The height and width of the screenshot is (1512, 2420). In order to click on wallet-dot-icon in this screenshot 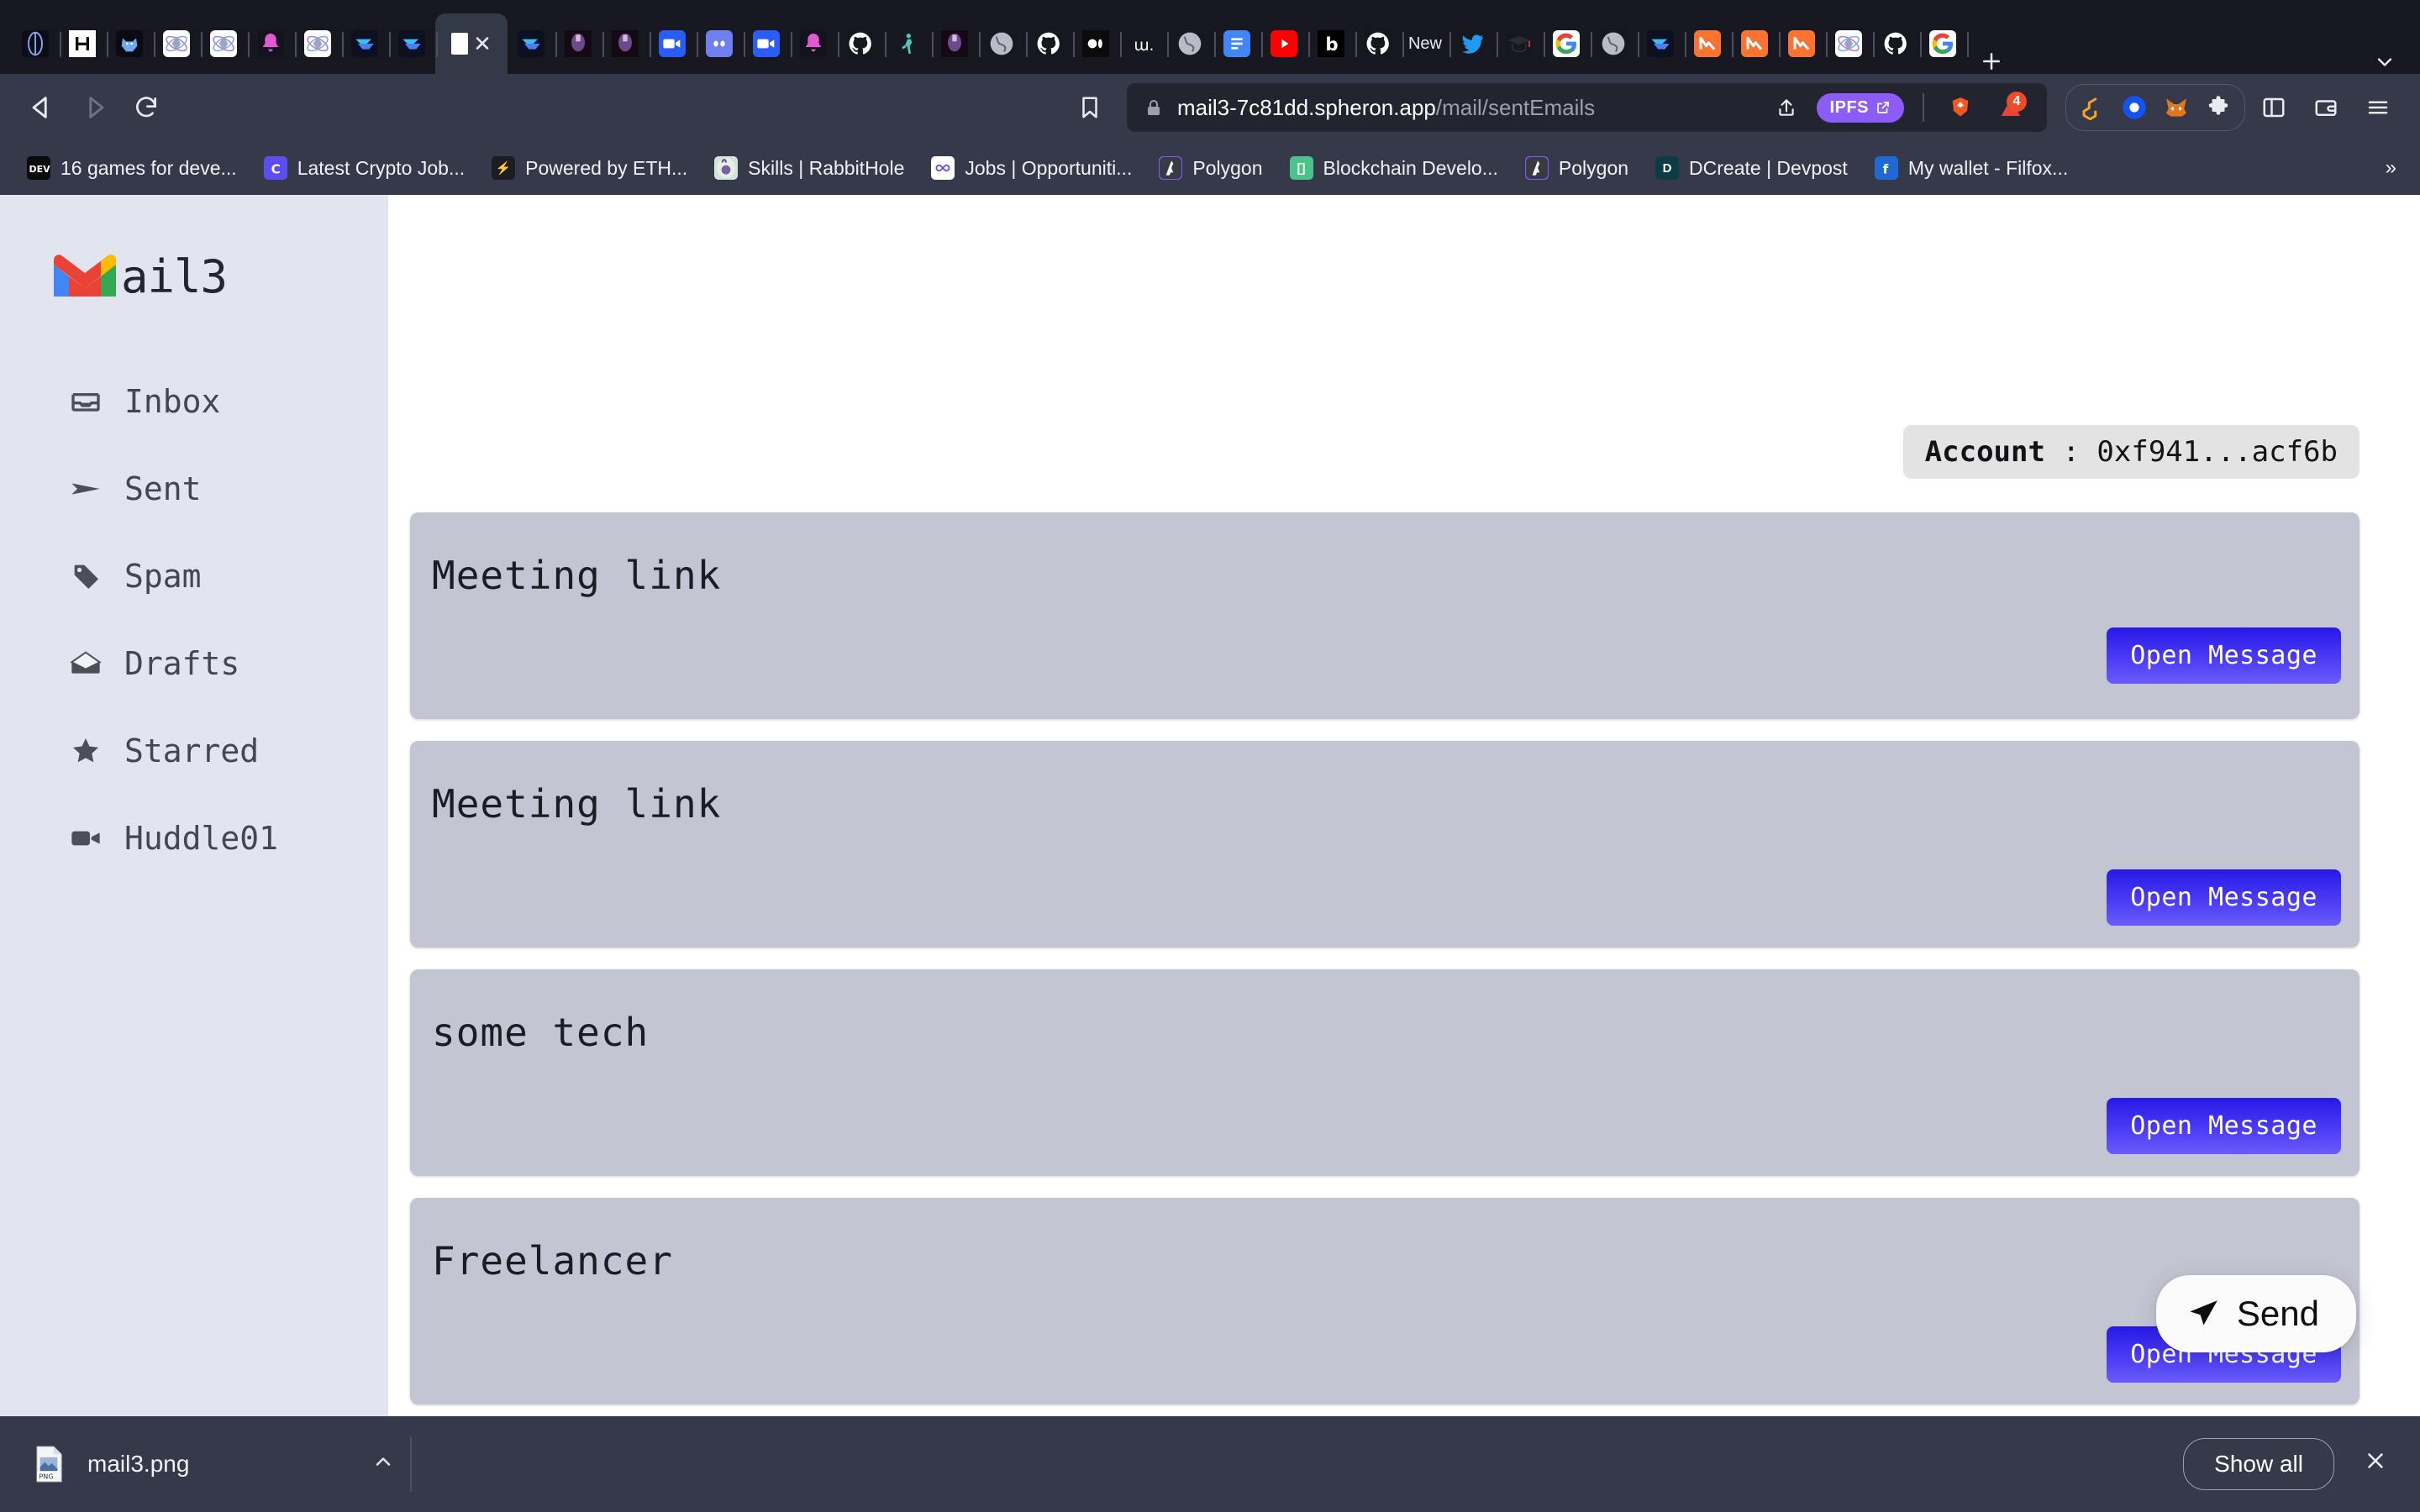, I will do `click(2134, 107)`.